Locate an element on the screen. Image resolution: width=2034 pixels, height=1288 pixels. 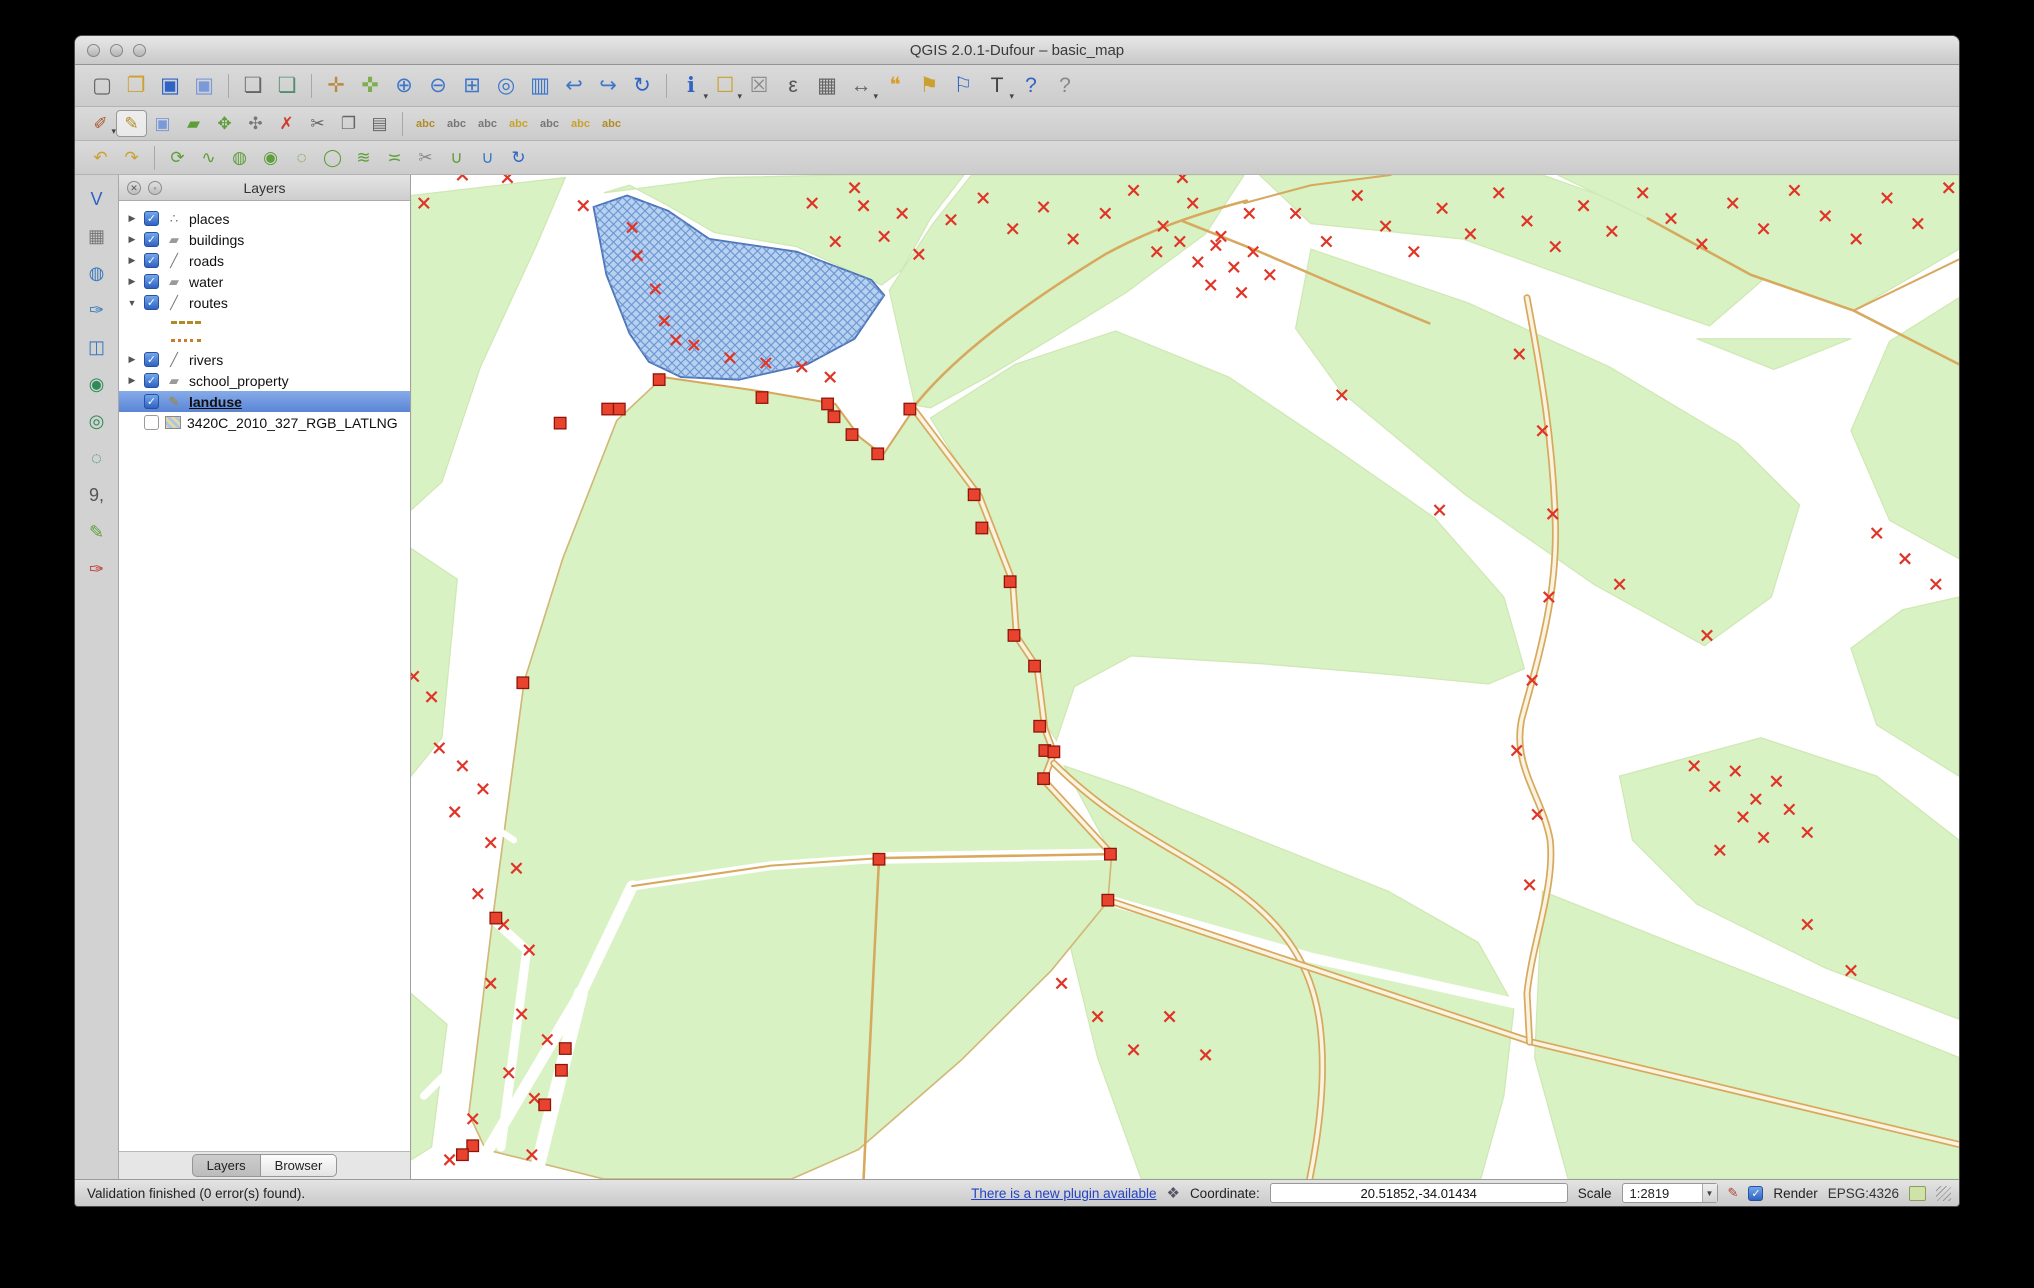
layer-name: landuse is located at coordinates (215, 402).